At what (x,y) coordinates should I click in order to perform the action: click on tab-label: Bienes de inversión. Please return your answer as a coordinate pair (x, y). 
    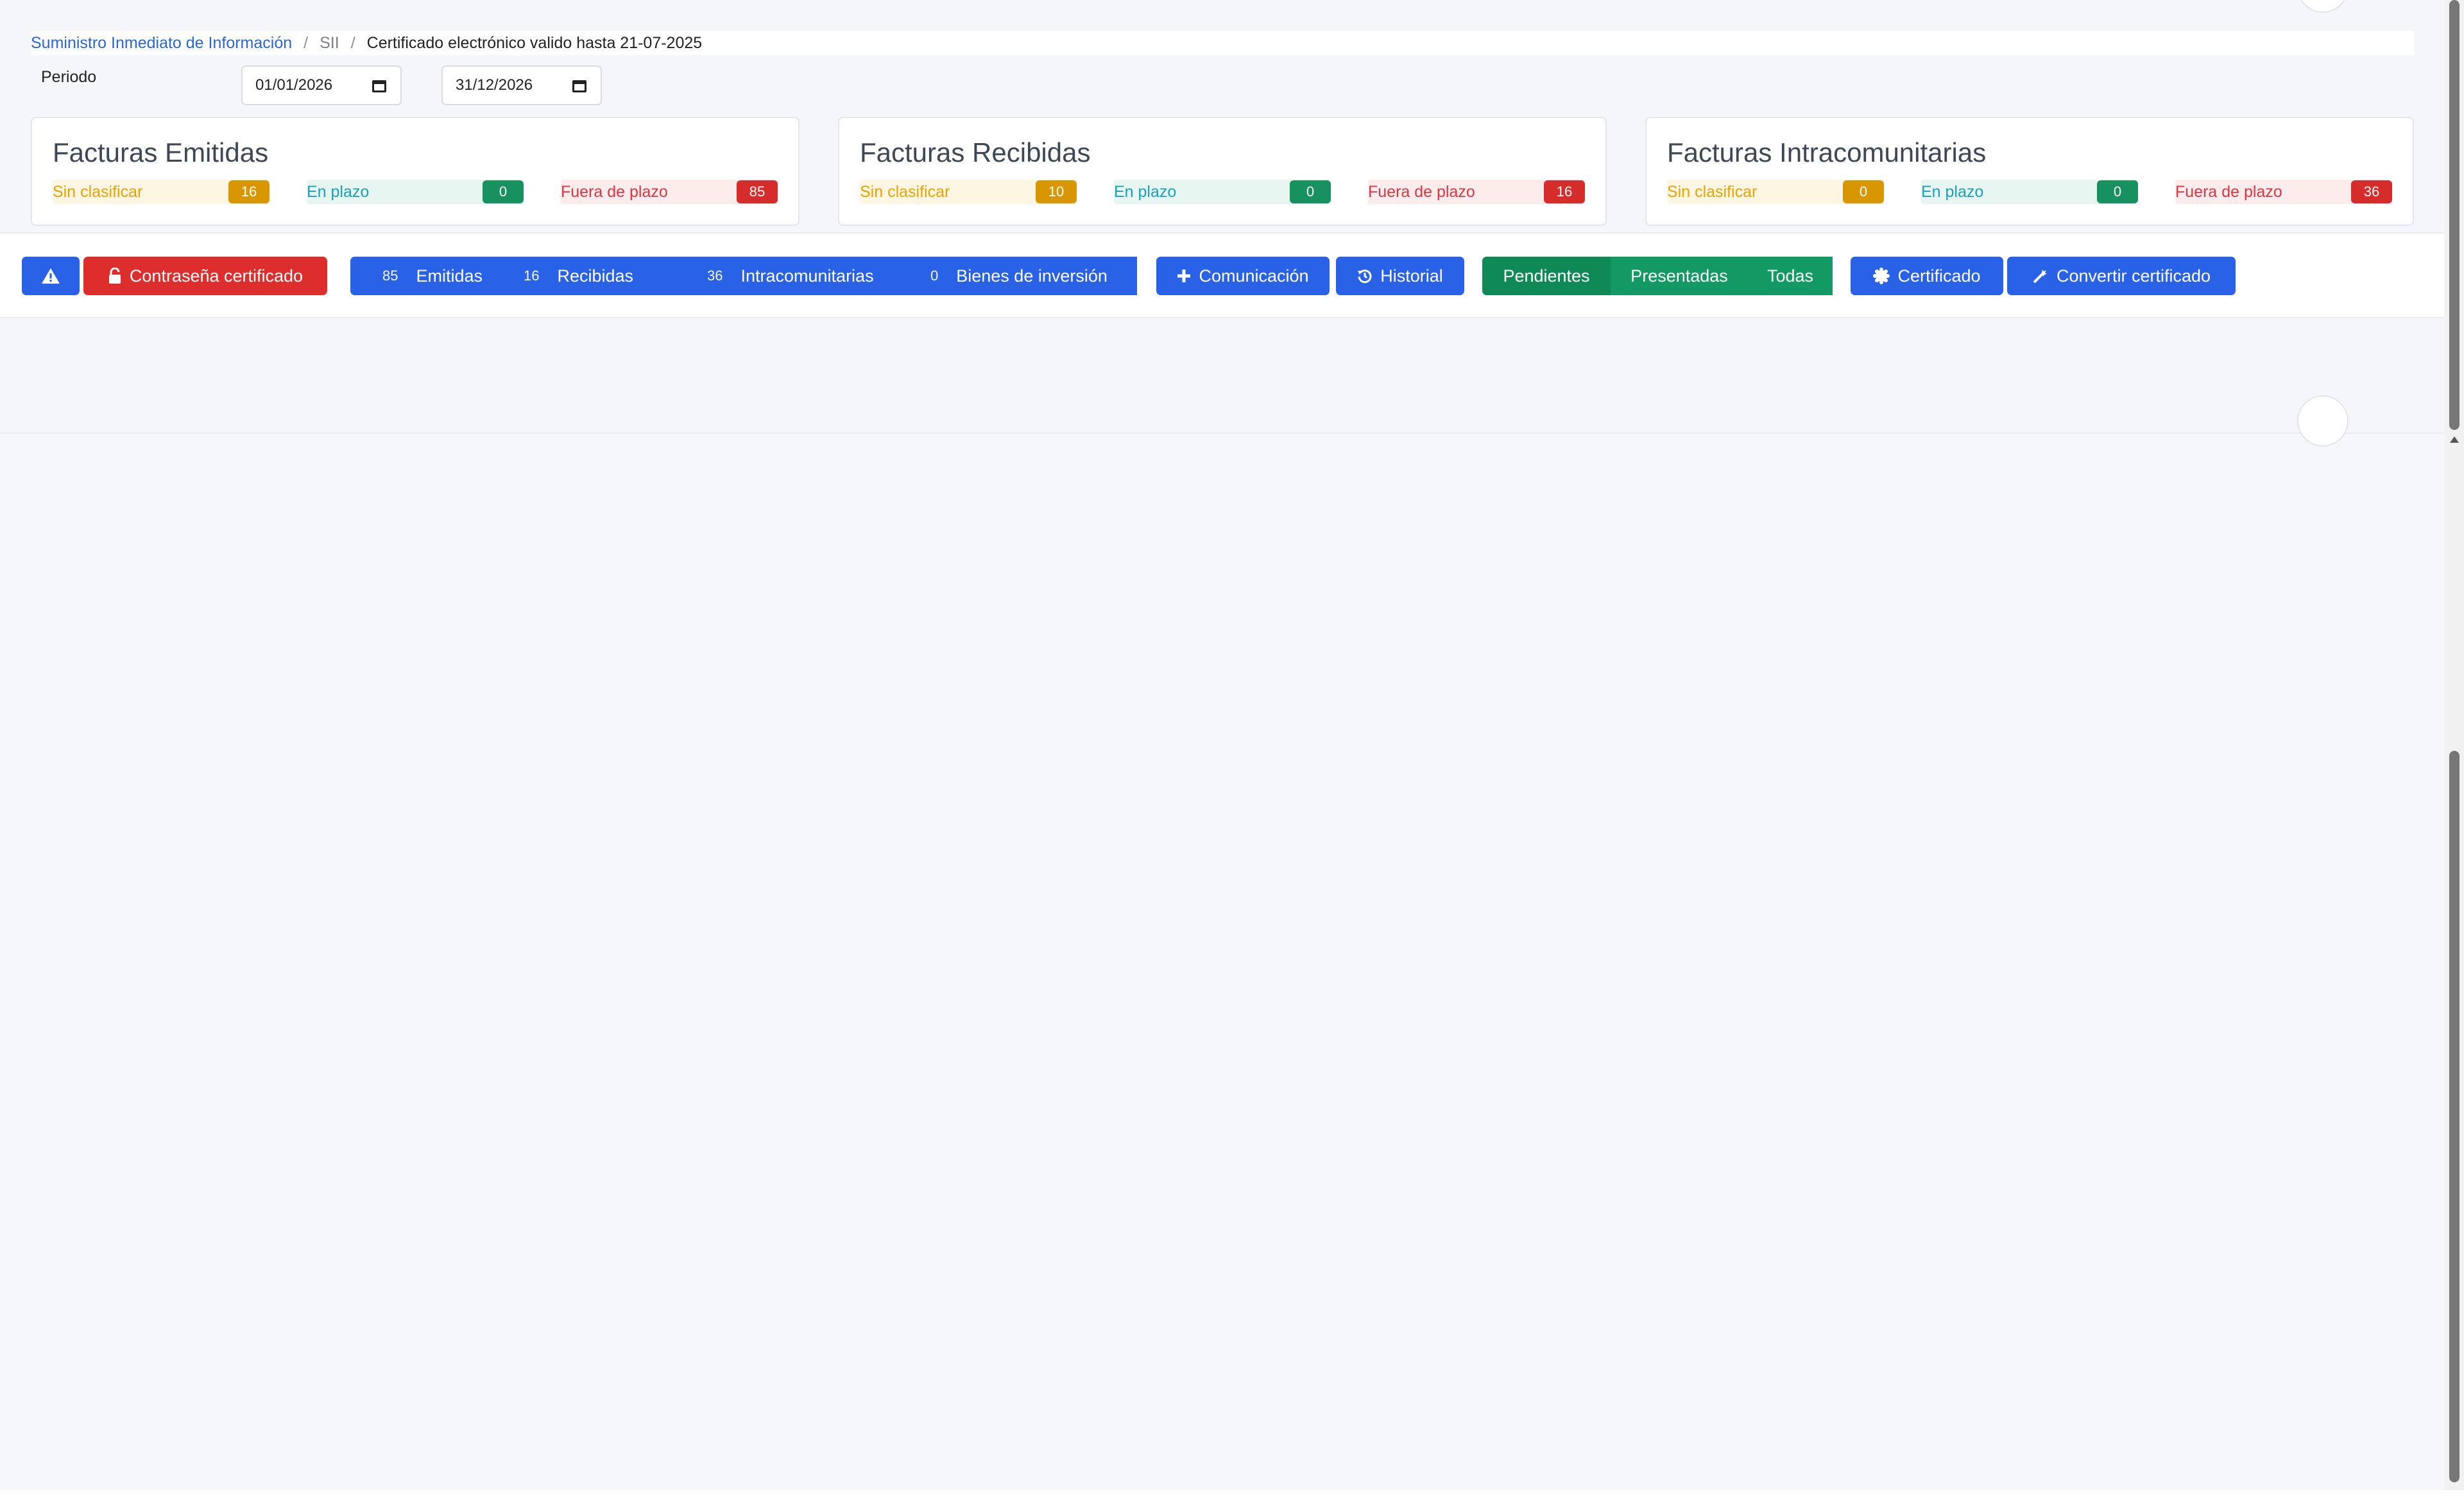
    Looking at the image, I should click on (1032, 276).